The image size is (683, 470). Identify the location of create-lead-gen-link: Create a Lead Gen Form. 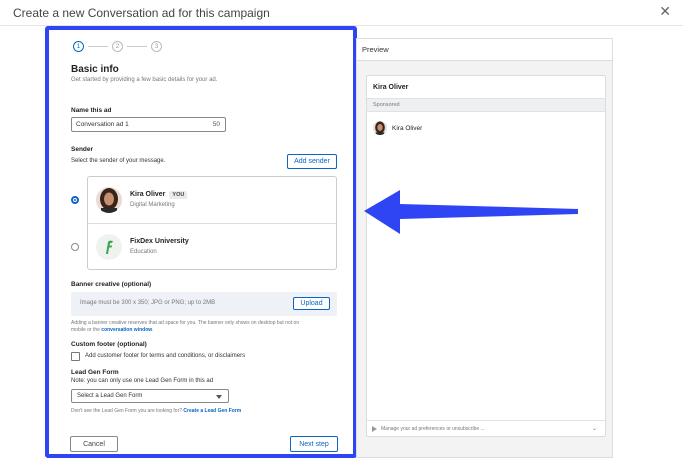
(212, 411).